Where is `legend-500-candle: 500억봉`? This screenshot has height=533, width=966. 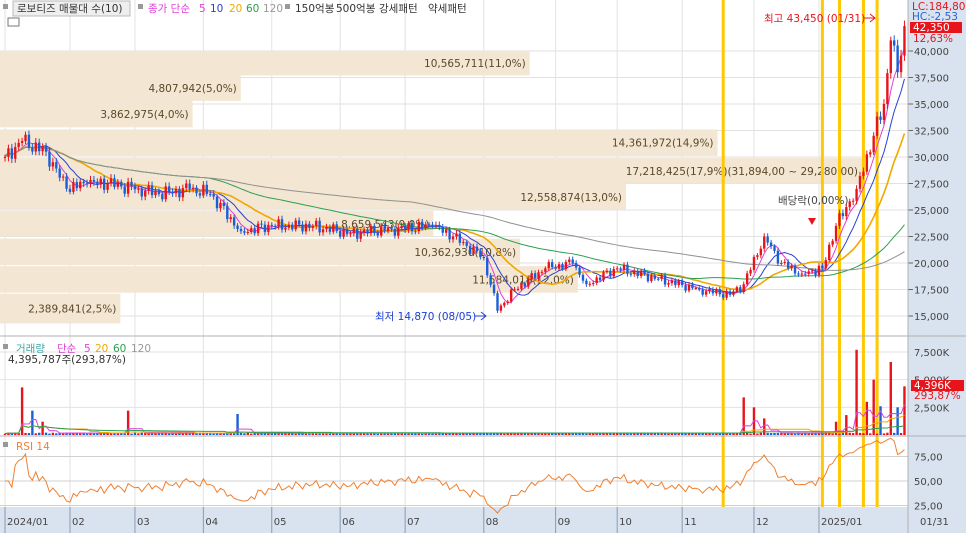 legend-500-candle: 500억봉 is located at coordinates (356, 9).